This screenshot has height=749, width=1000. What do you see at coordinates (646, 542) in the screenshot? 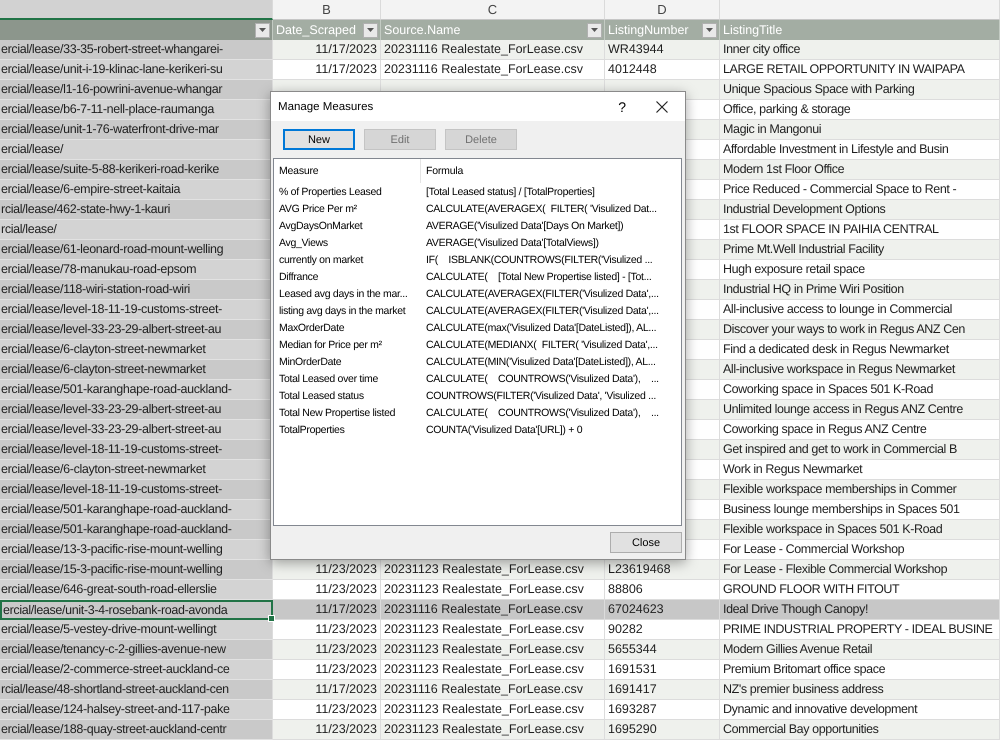
I see `close-button: Close` at bounding box center [646, 542].